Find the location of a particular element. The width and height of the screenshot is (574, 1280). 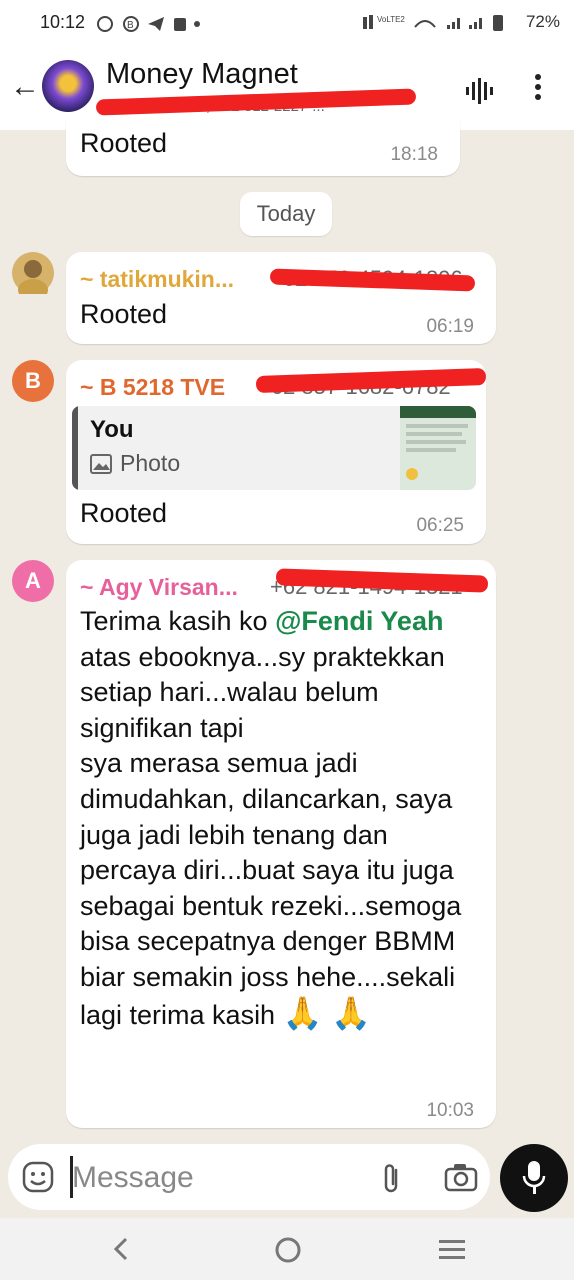

back-arrow-icon: ← is located at coordinates (25, 87).